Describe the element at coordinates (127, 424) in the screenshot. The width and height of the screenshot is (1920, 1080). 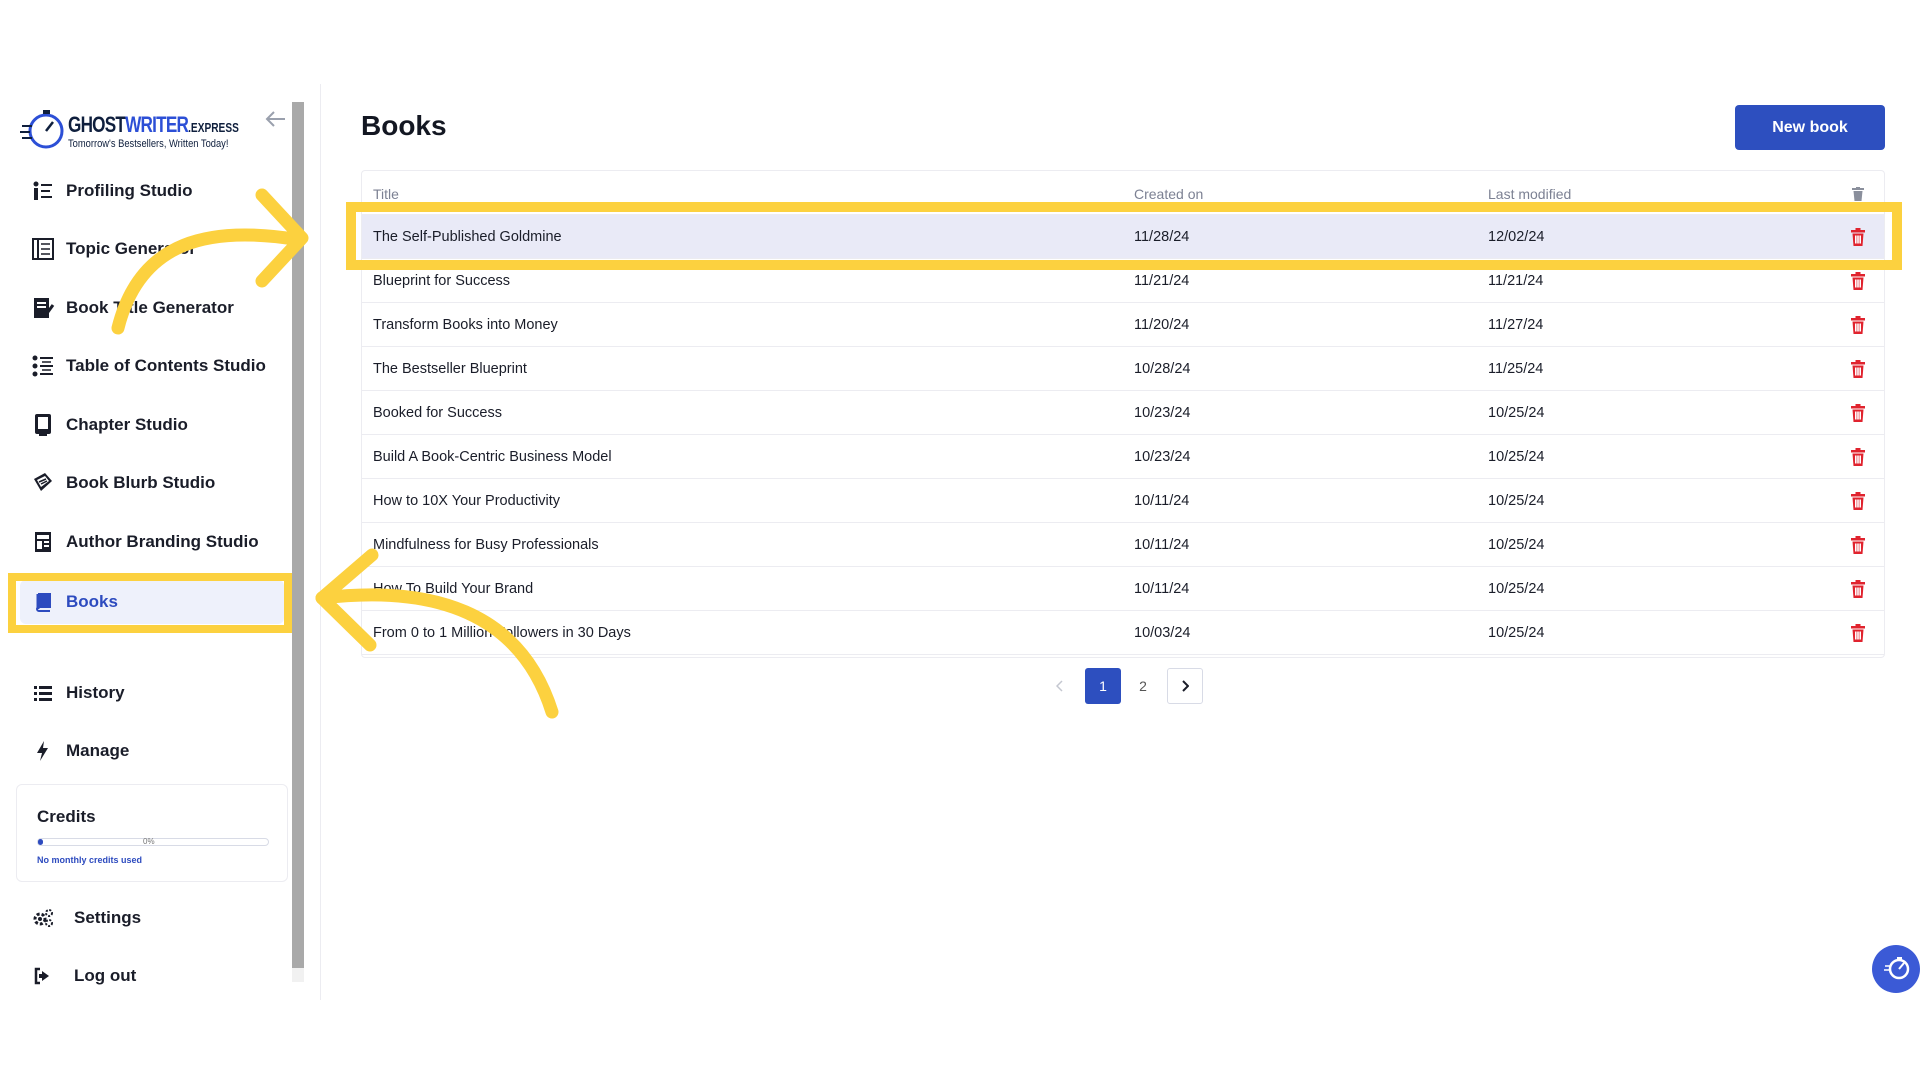
I see `sidebar-item-label: Chapter Studio` at that location.